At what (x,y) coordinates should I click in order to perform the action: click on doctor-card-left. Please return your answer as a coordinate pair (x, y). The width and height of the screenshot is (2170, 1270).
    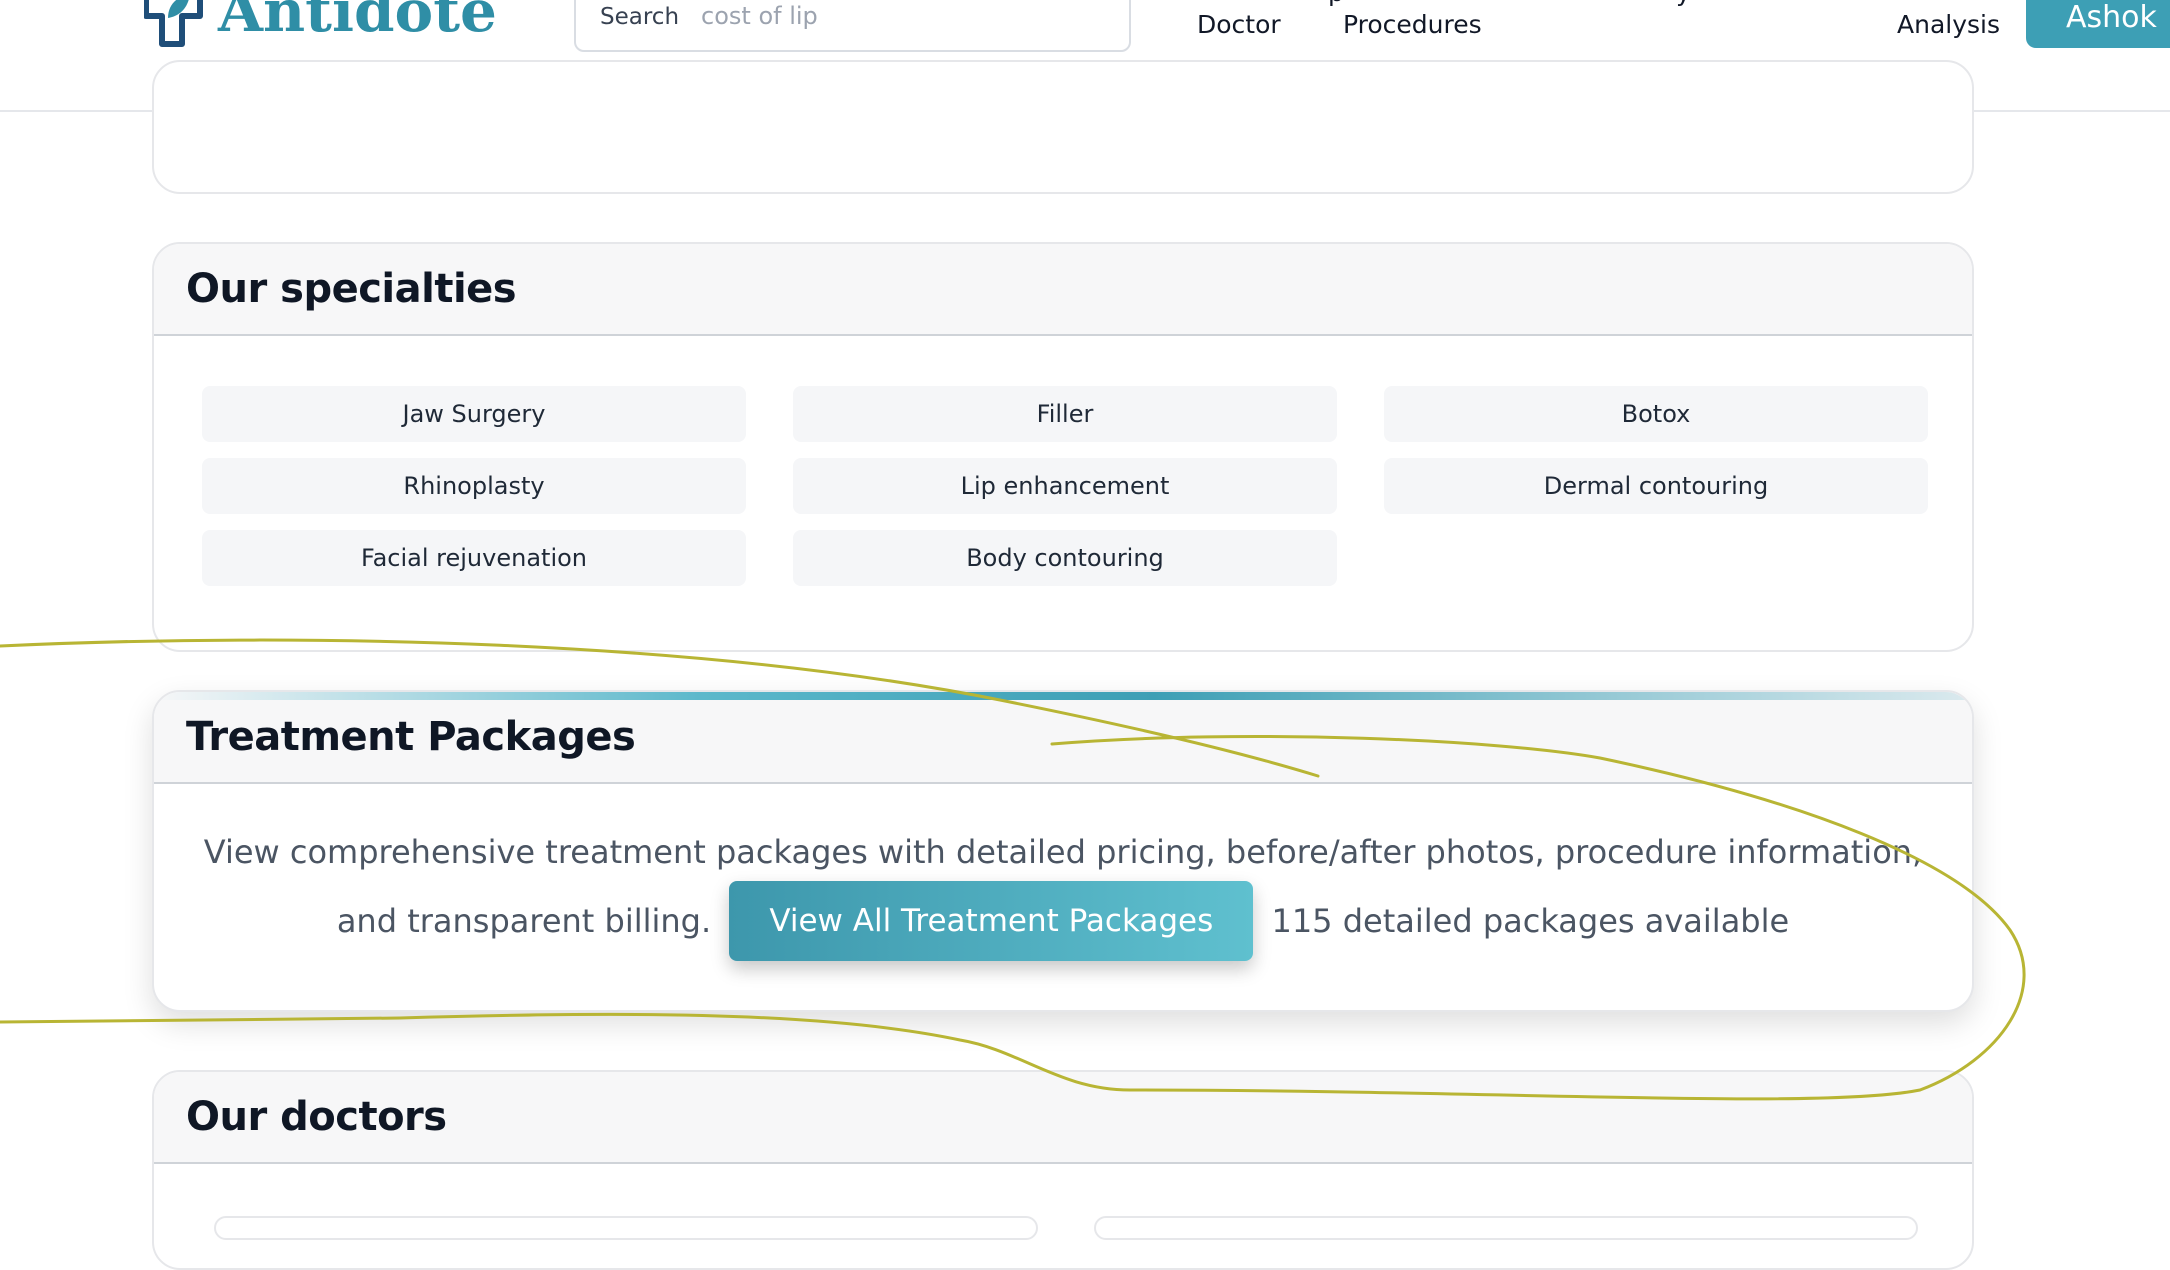
    Looking at the image, I should click on (626, 1228).